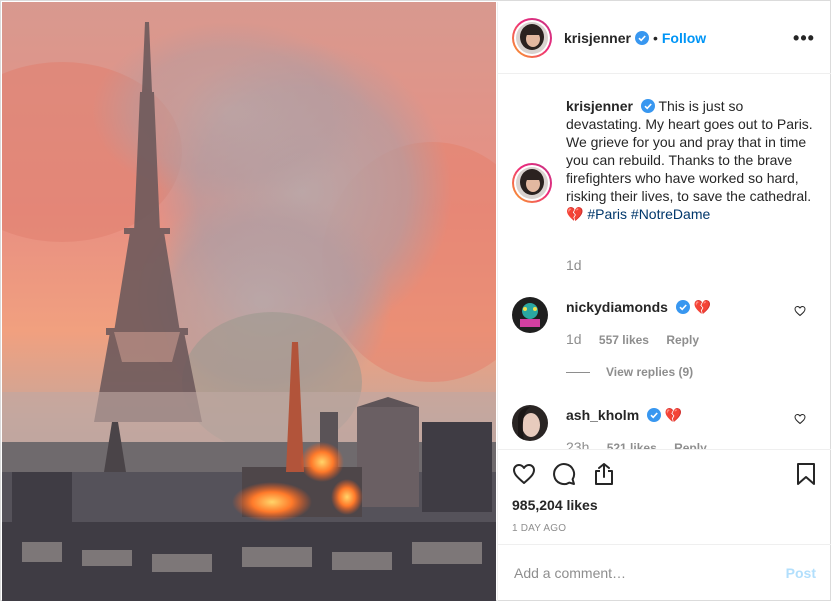  I want to click on caption-avatar-image, so click(532, 183).